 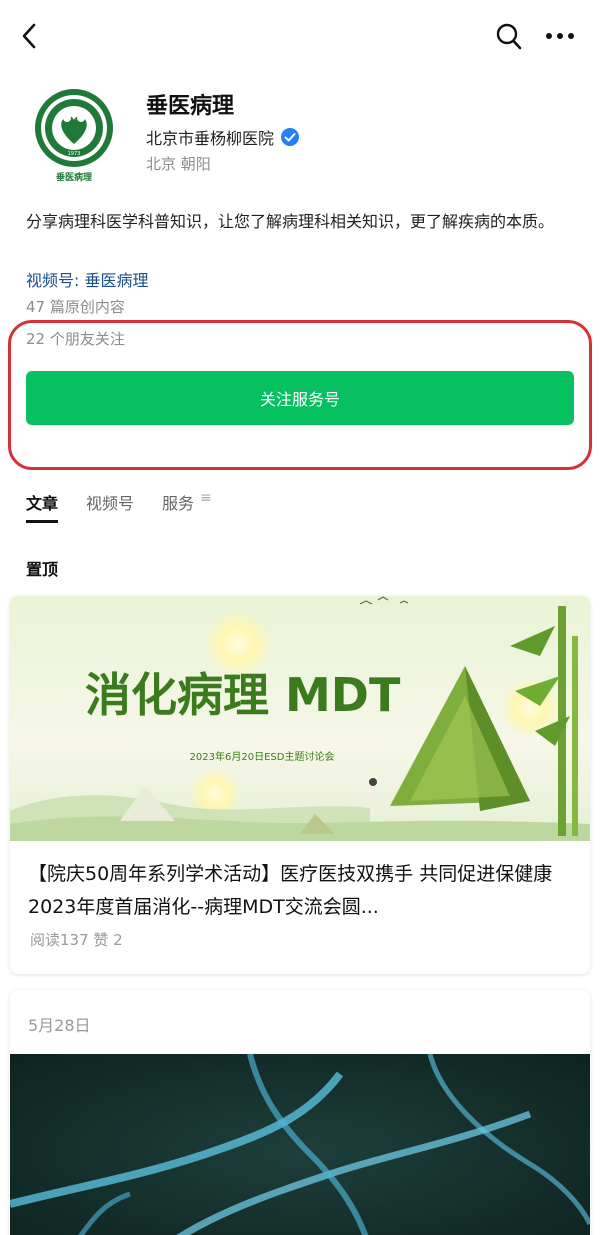 I want to click on account-description: 分享病理科医学科普知识，让您了解病理科相关知识，更了解疾病的本质。, so click(x=290, y=221).